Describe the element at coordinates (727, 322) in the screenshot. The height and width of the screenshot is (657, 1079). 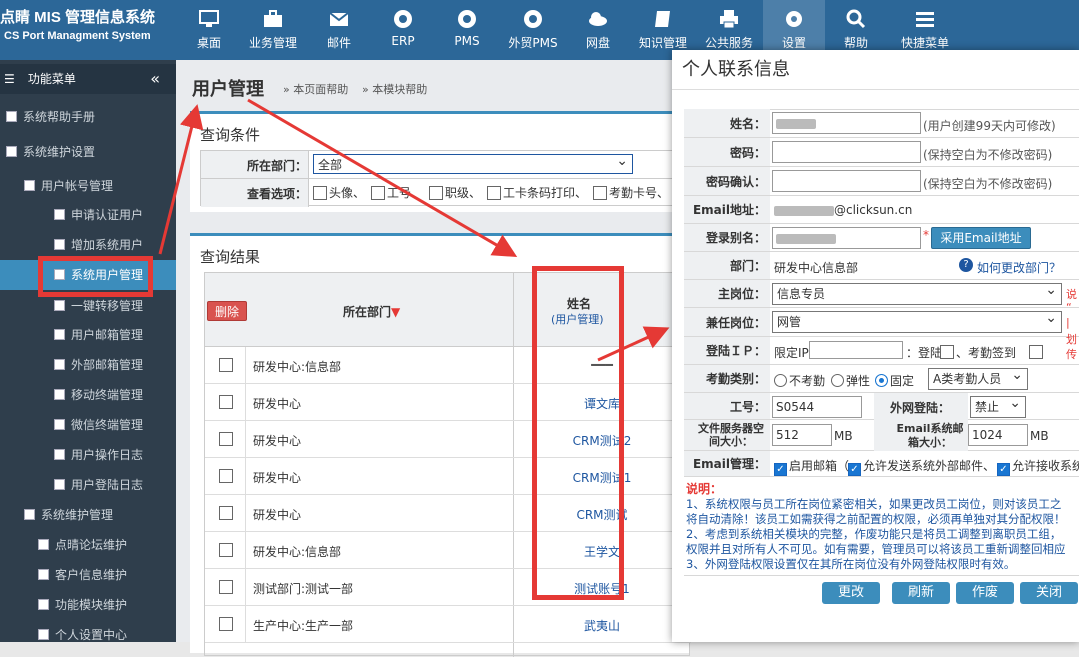
I see `side-post-label: 兼任岗位：` at that location.